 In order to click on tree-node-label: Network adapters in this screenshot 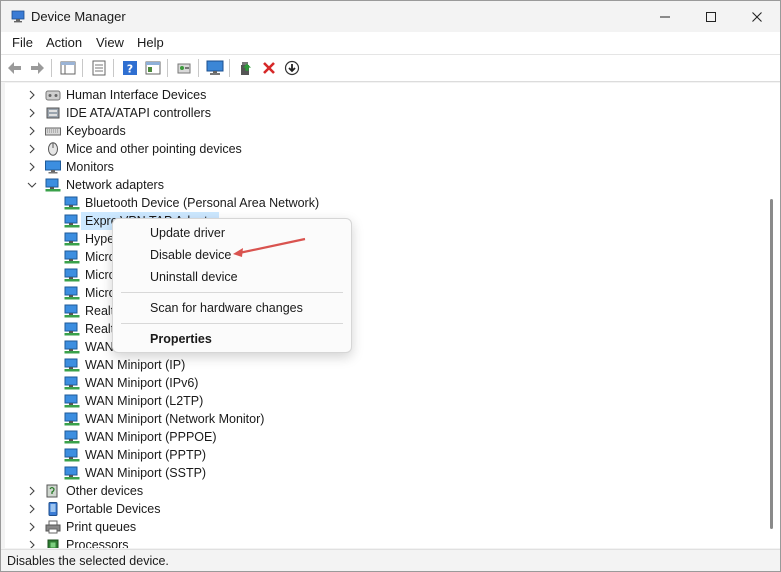, I will do `click(115, 185)`.